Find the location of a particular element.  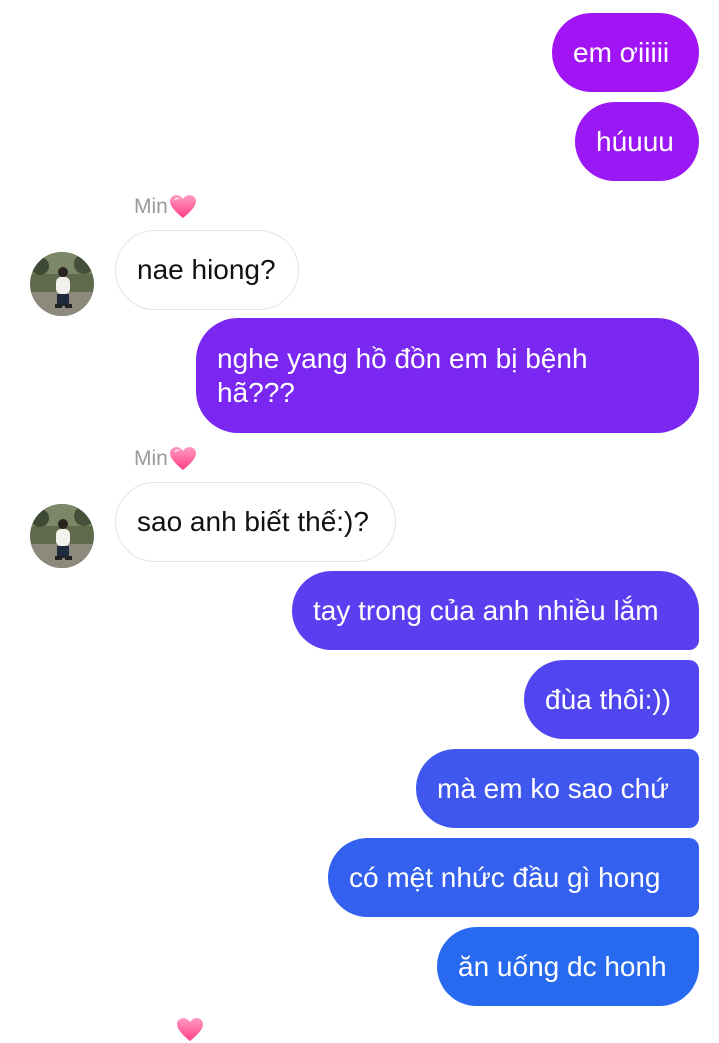

outgoing-message-bubble: tay trong của anh nhiều lắm is located at coordinates (495, 610).